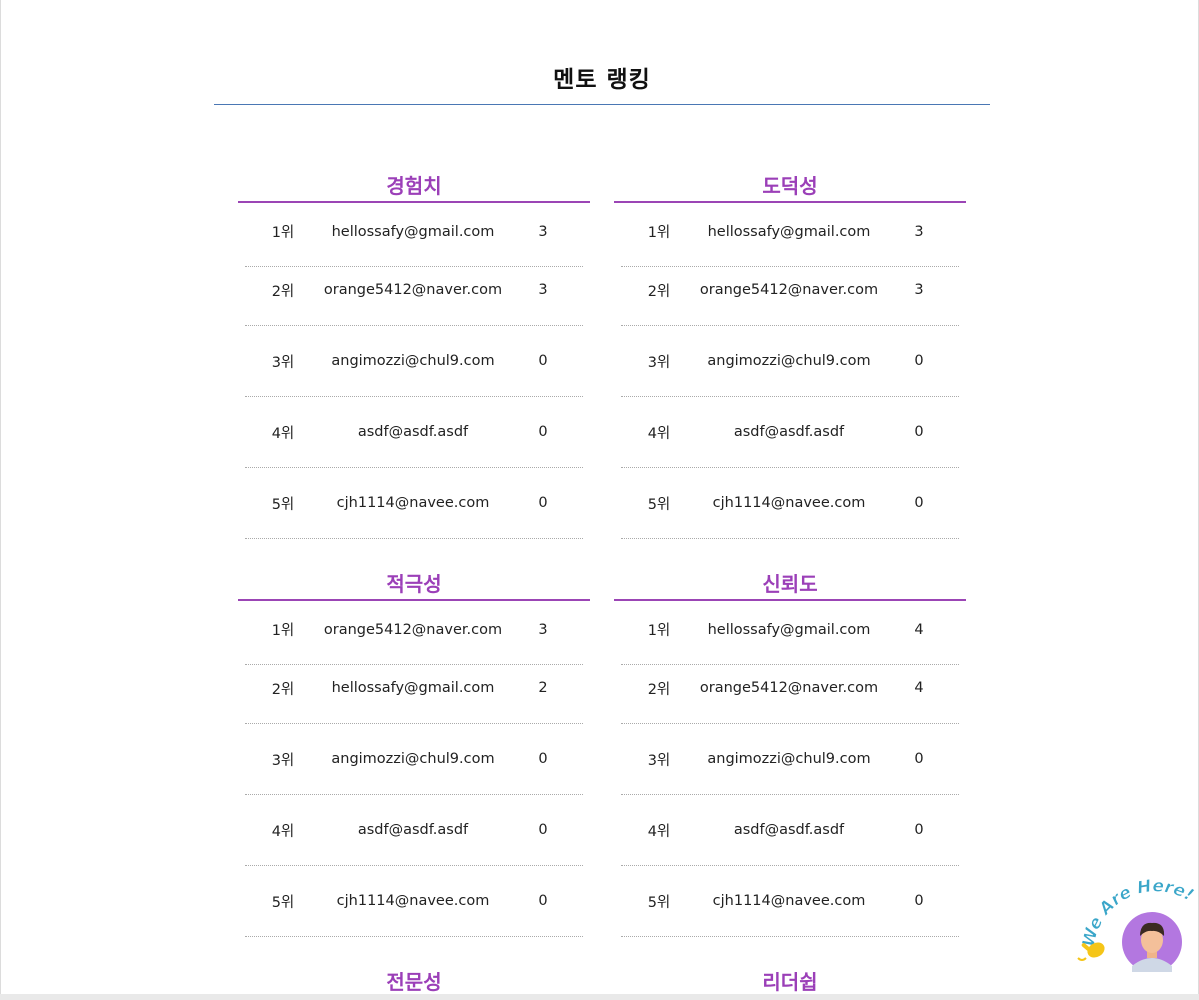  Describe the element at coordinates (790, 584) in the screenshot. I see `panel-title: 신뢰도` at that location.